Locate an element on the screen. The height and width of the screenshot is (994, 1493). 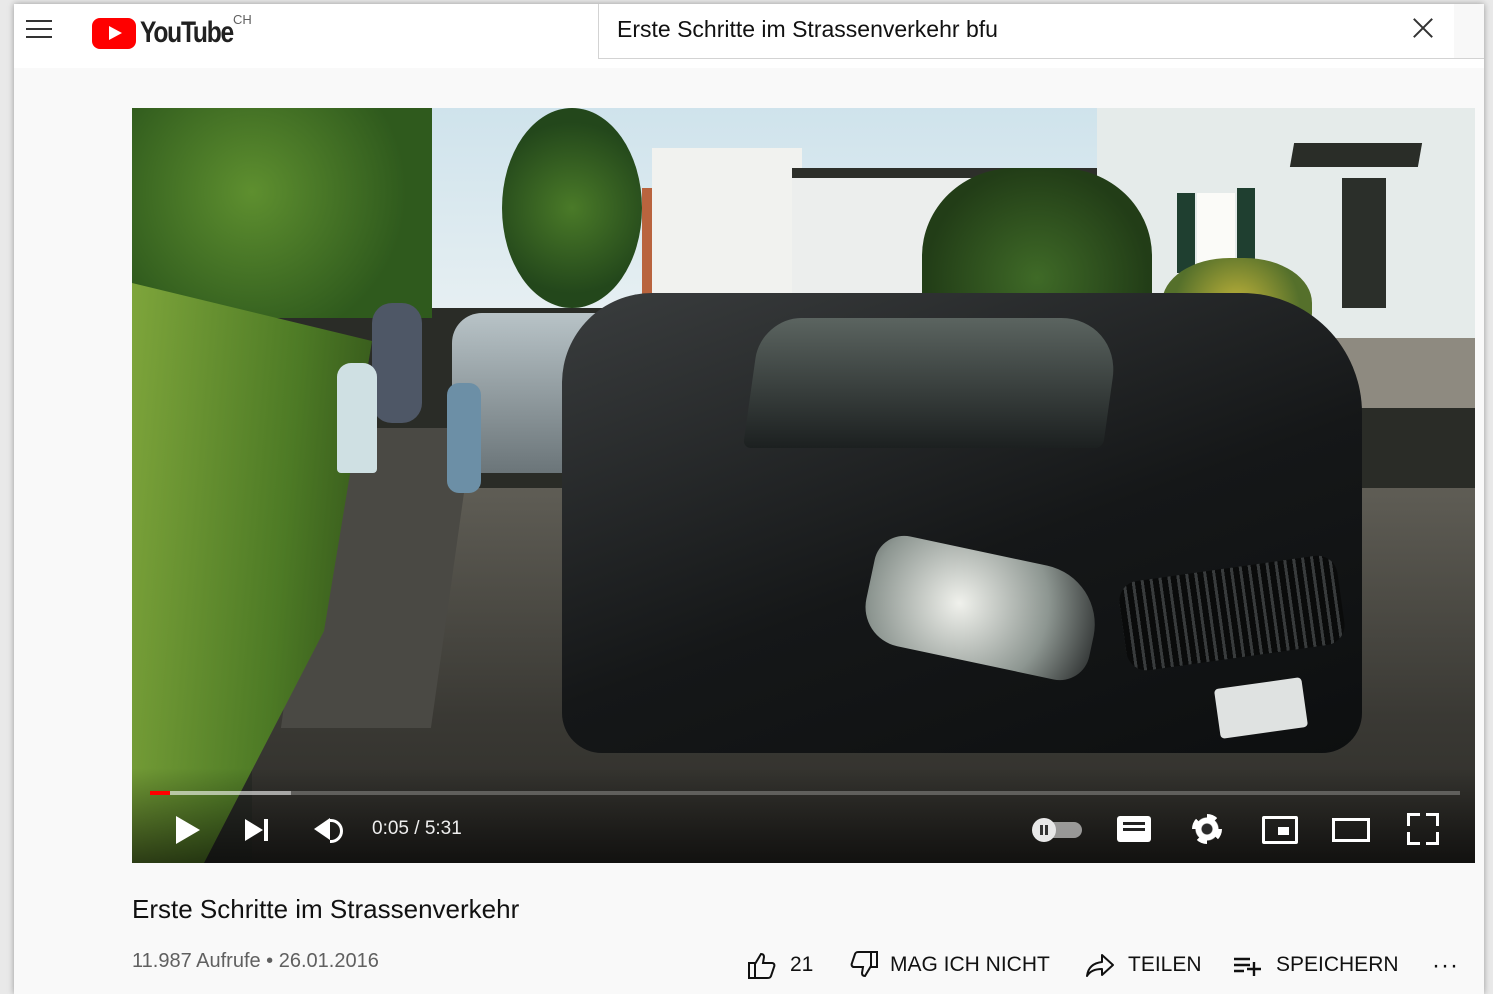
save-label: SPEICHERN is located at coordinates (1337, 964).